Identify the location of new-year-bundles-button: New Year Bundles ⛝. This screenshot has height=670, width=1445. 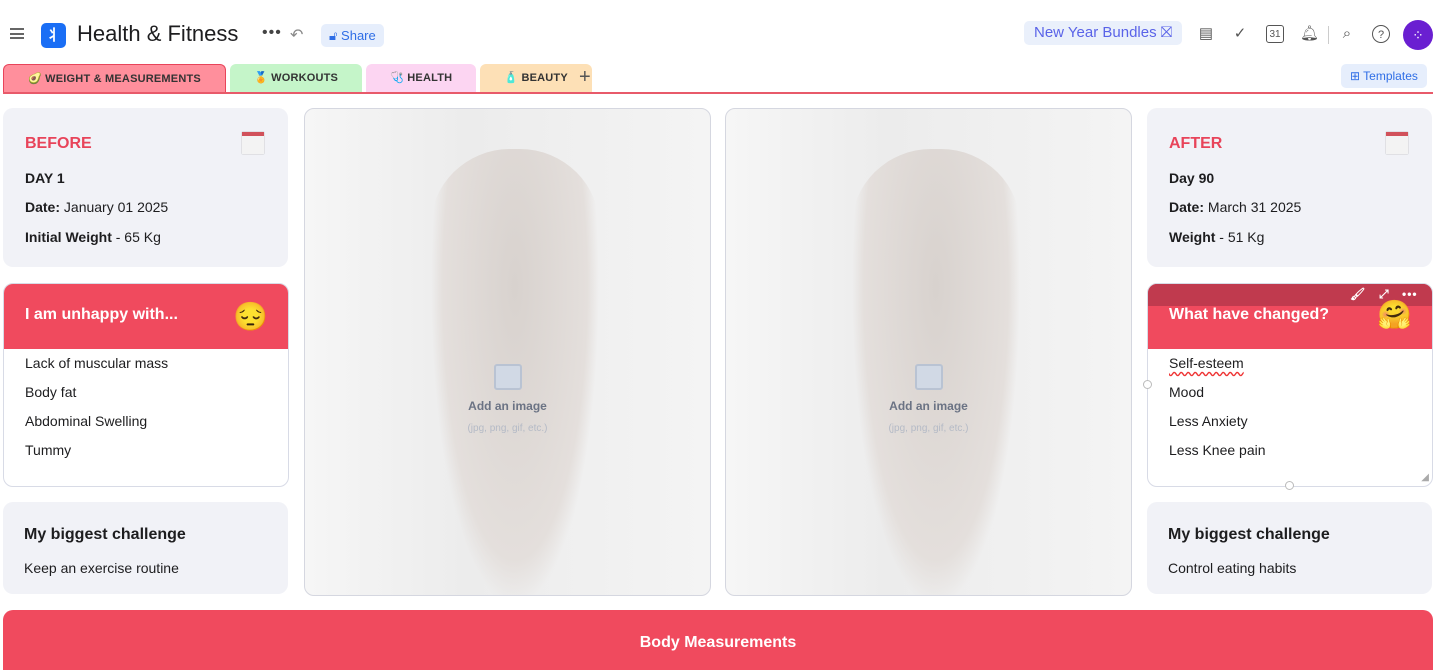
(1103, 33).